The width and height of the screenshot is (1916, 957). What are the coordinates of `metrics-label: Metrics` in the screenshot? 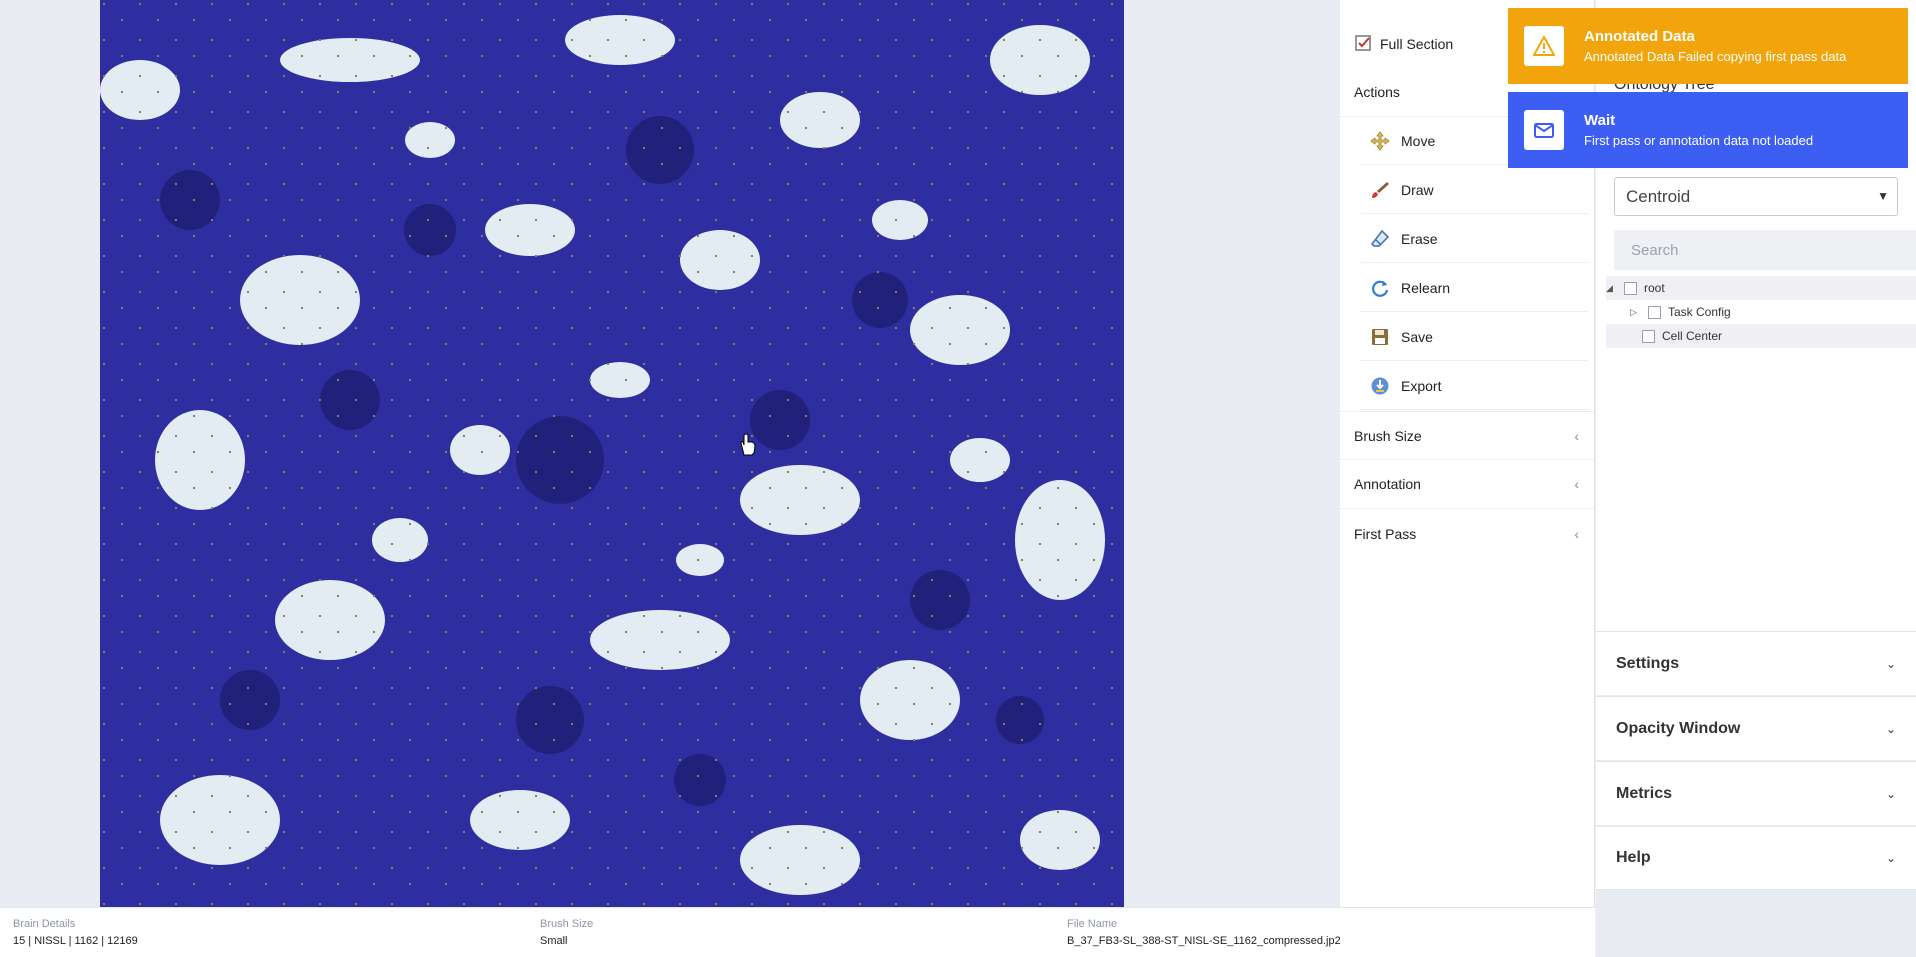 It's located at (1644, 793).